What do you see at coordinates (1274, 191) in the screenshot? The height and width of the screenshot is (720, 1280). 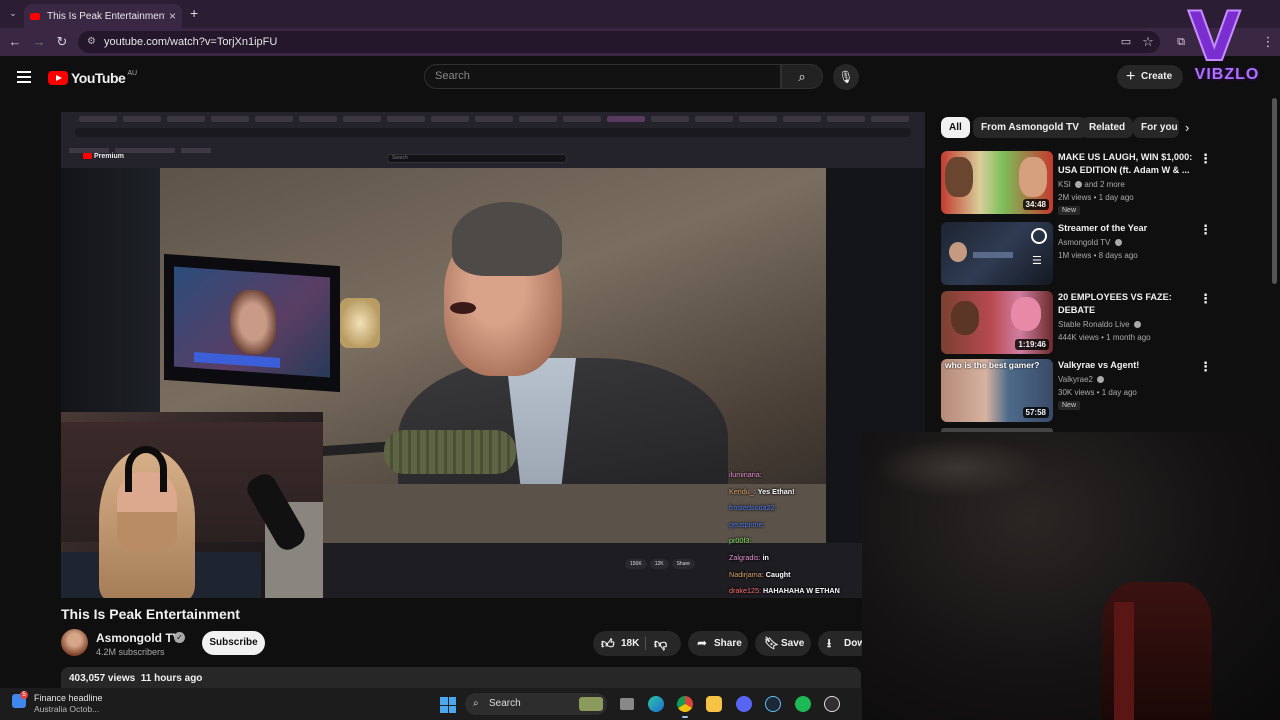 I see `page-scrollbar` at bounding box center [1274, 191].